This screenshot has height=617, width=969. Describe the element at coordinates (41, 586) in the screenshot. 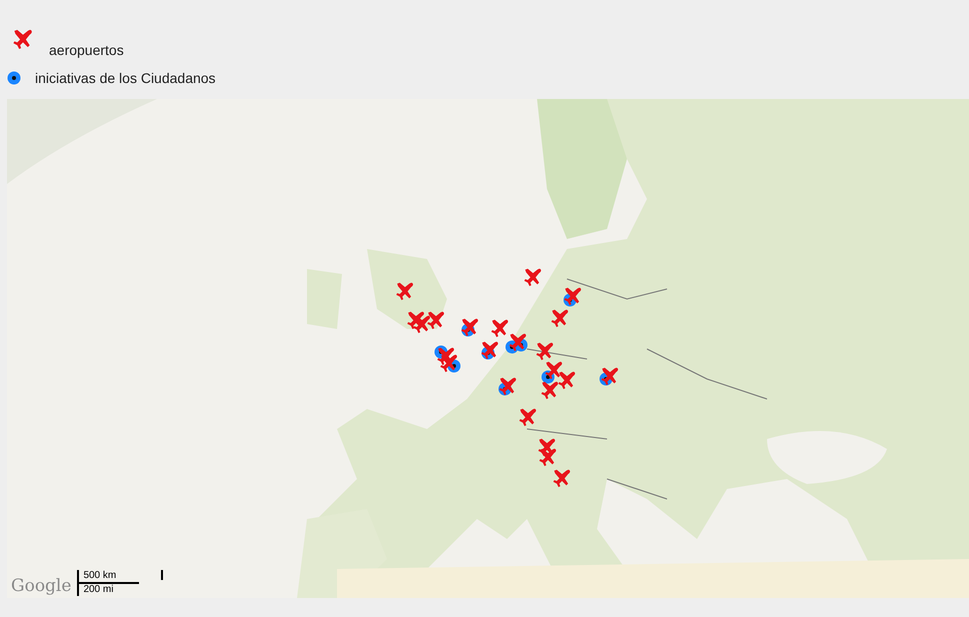

I see `google-logo: Google` at that location.